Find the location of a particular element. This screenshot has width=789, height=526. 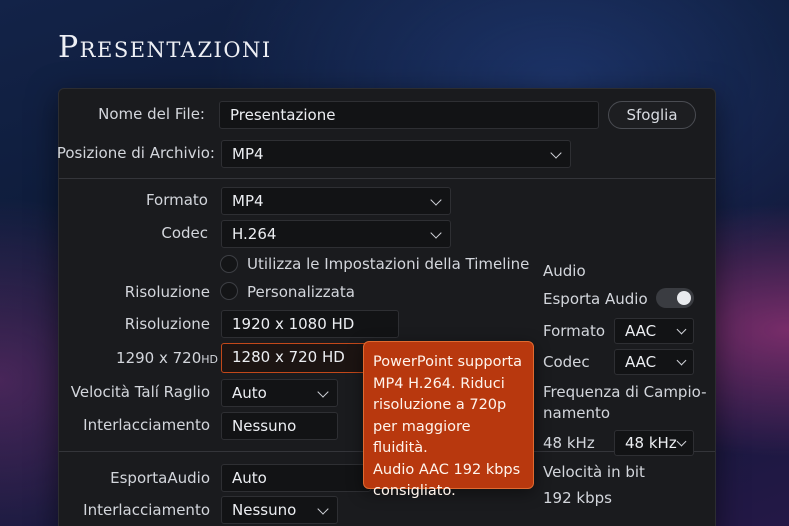

format-value: MP4 is located at coordinates (248, 201).